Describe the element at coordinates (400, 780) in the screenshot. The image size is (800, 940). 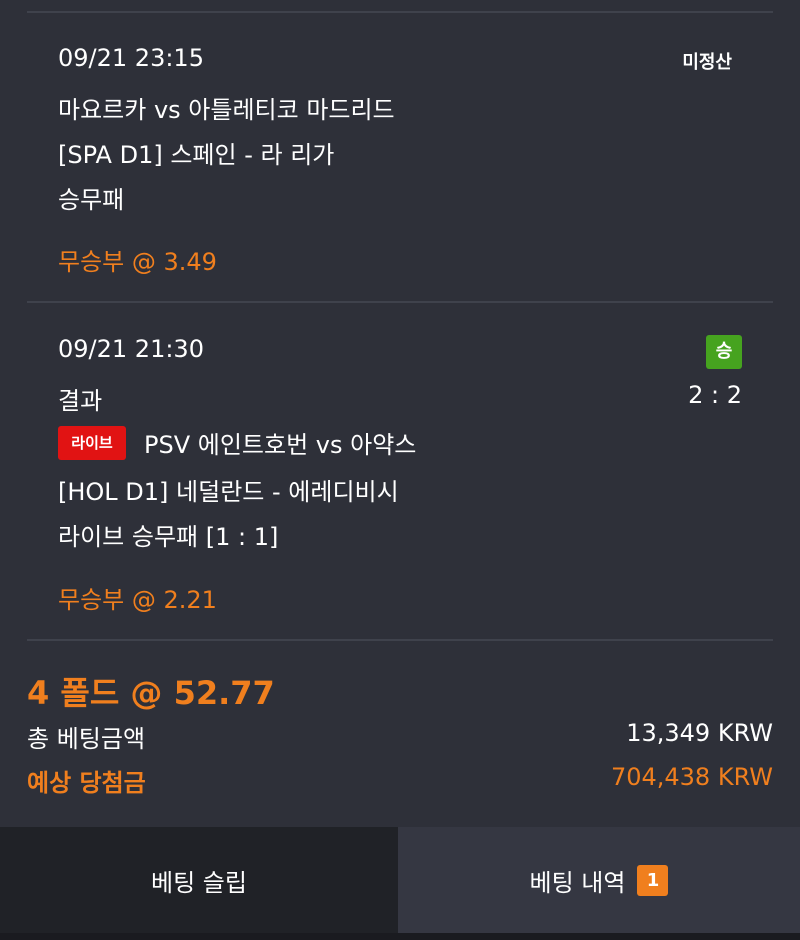
I see `expected-win-row: 예상 당첨금 704,438 KRW` at that location.